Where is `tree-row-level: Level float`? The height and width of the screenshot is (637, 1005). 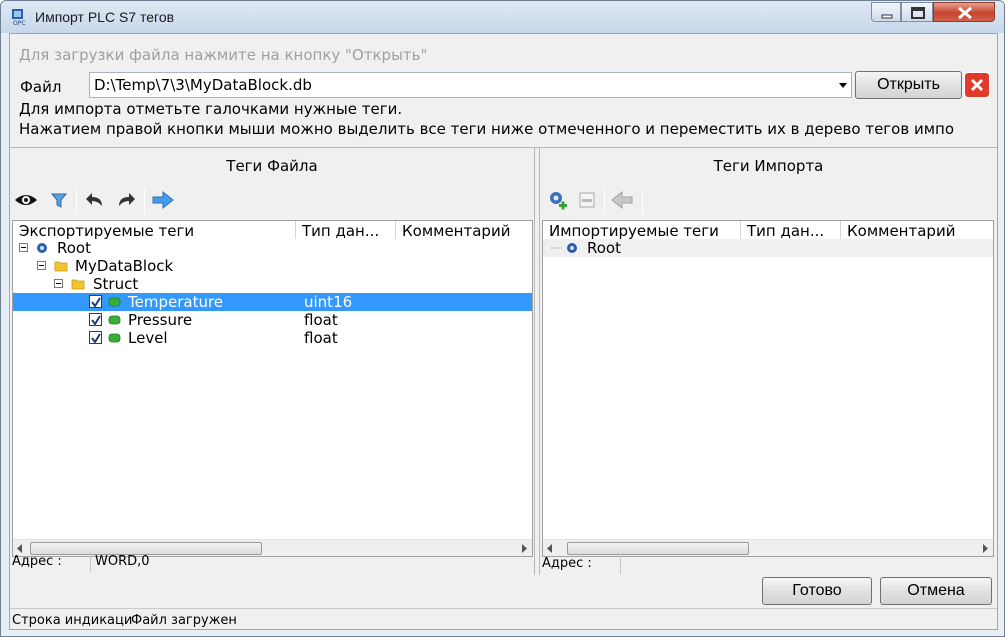 tree-row-level: Level float is located at coordinates (272, 338).